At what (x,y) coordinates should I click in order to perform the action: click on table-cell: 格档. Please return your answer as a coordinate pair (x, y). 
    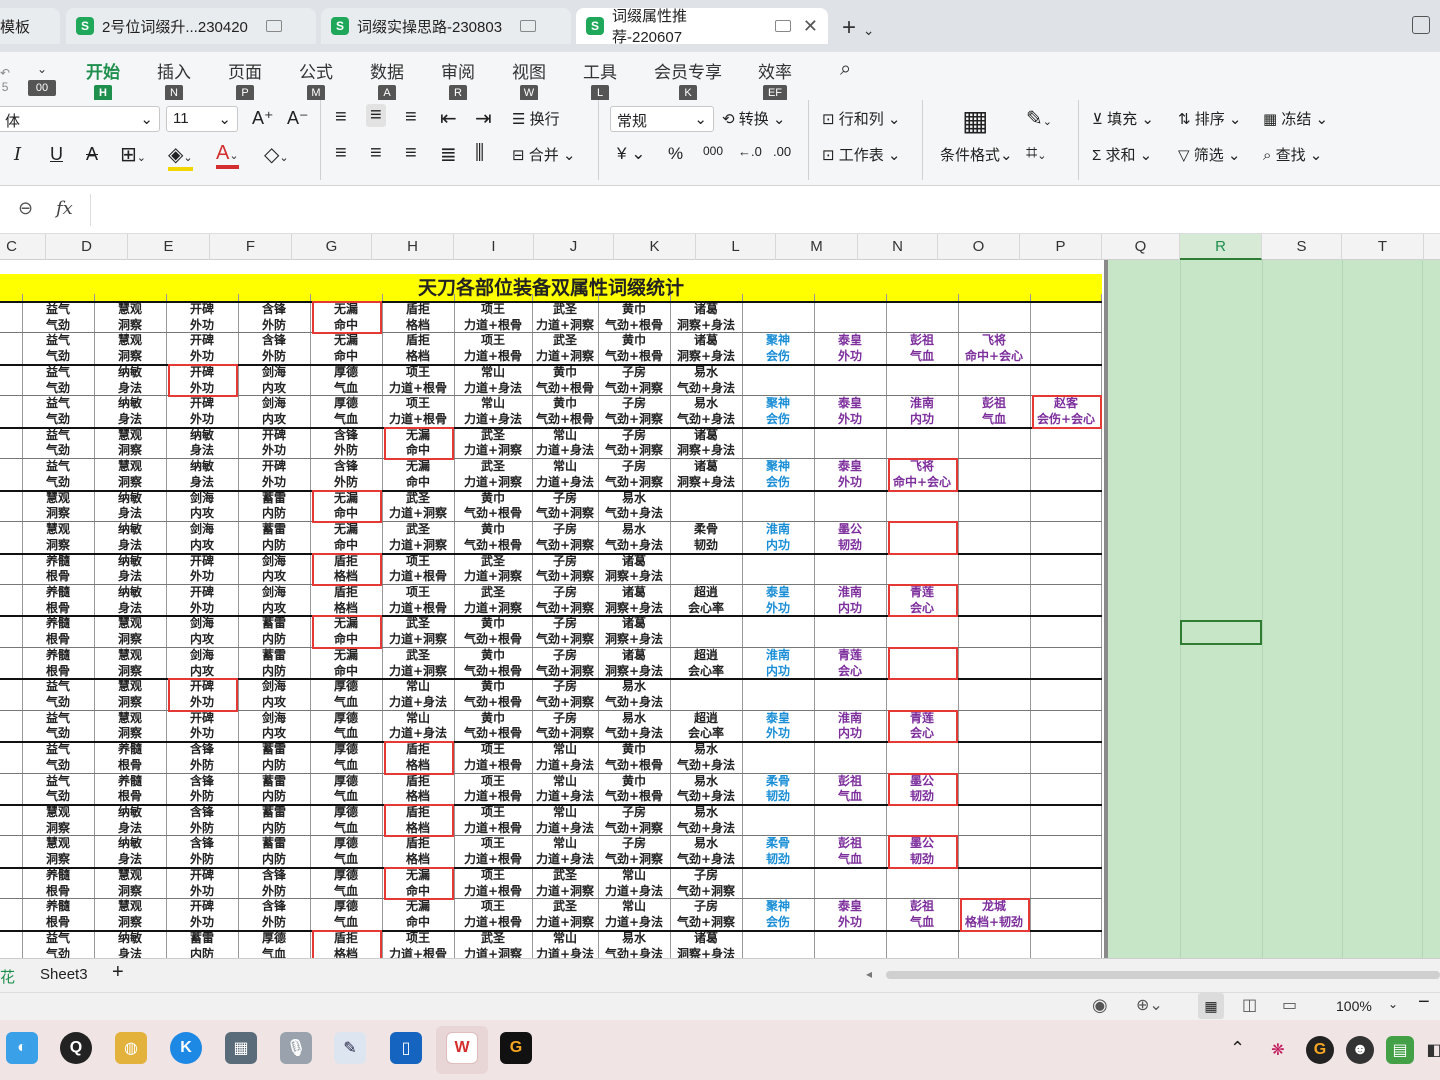
    Looking at the image, I should click on (346, 609).